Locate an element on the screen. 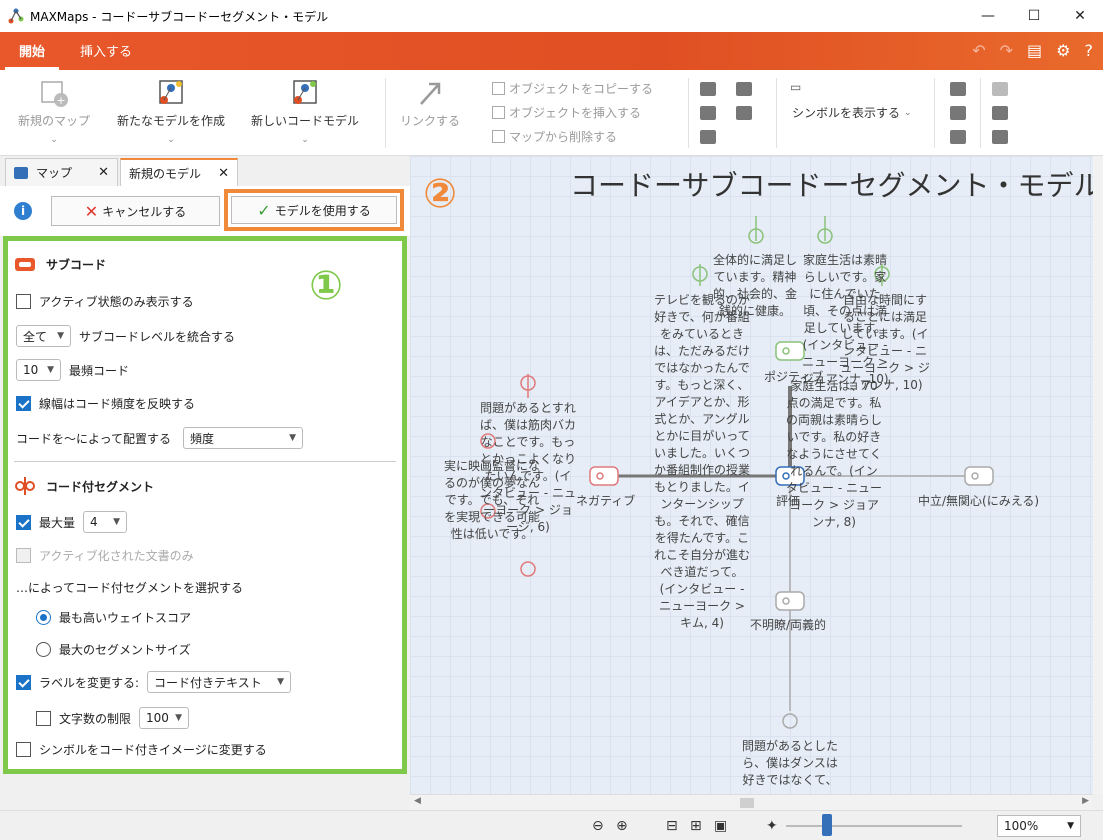  vertical-scrollbar is located at coordinates (1098, 475).